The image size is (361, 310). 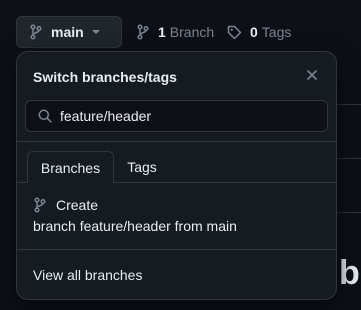 What do you see at coordinates (176, 217) in the screenshot?
I see `create-branch-item: Create branch feature/header from main` at bounding box center [176, 217].